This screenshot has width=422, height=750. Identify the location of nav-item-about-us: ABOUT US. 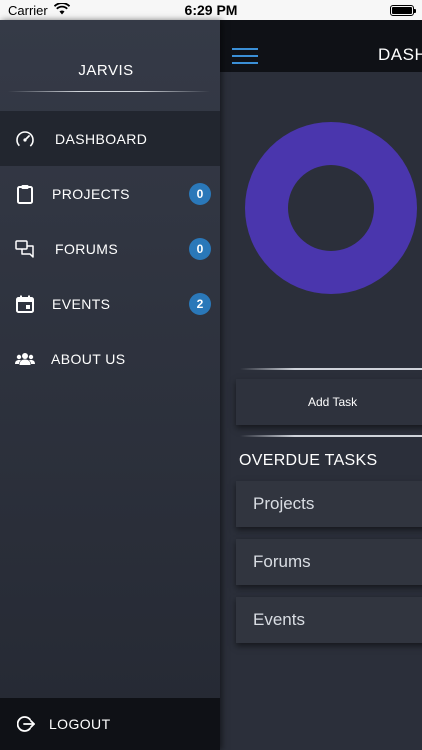
(110, 358).